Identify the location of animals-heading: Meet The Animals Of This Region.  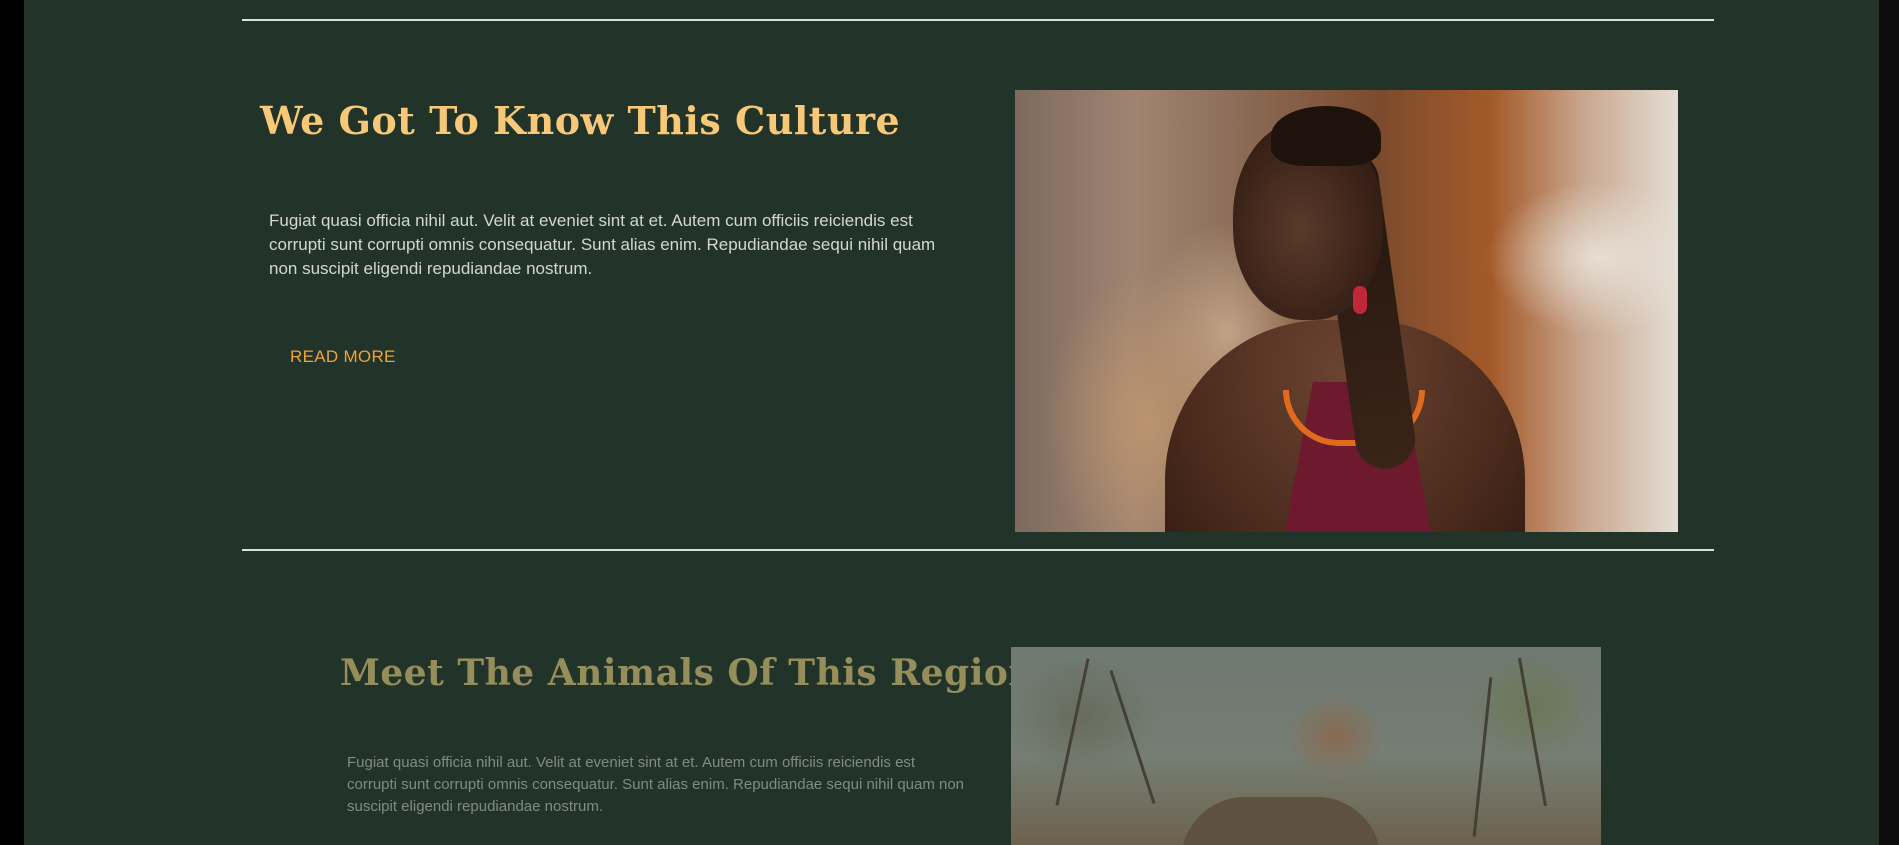
(688, 673).